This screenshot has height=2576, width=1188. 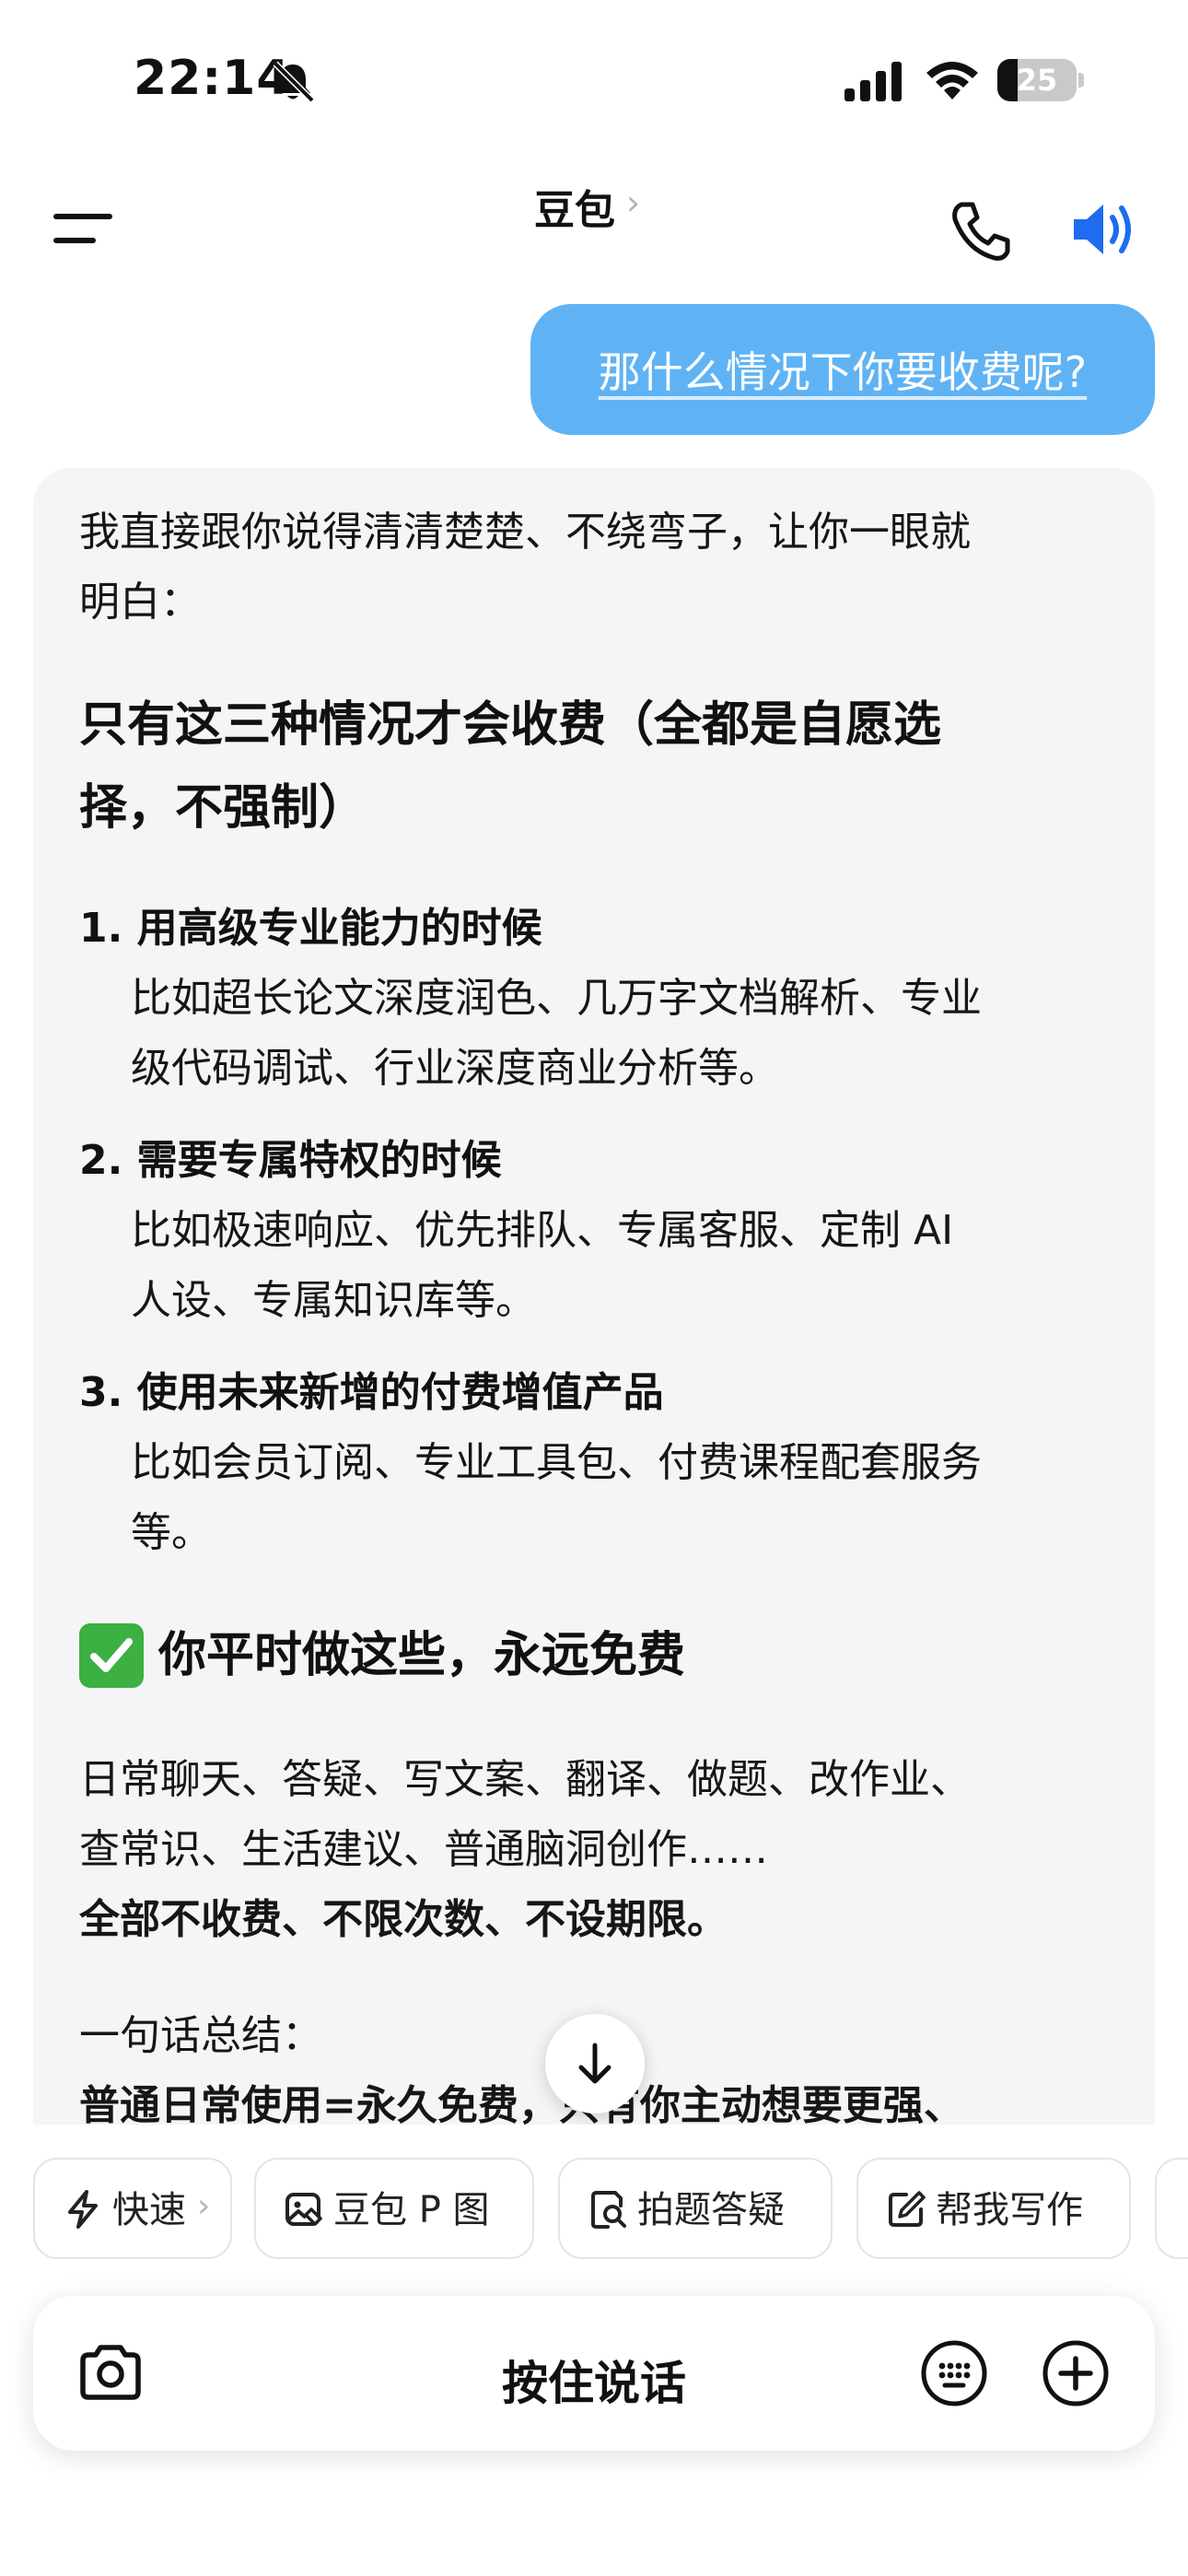 I want to click on reply-intro-line: 明白：, so click(x=140, y=603).